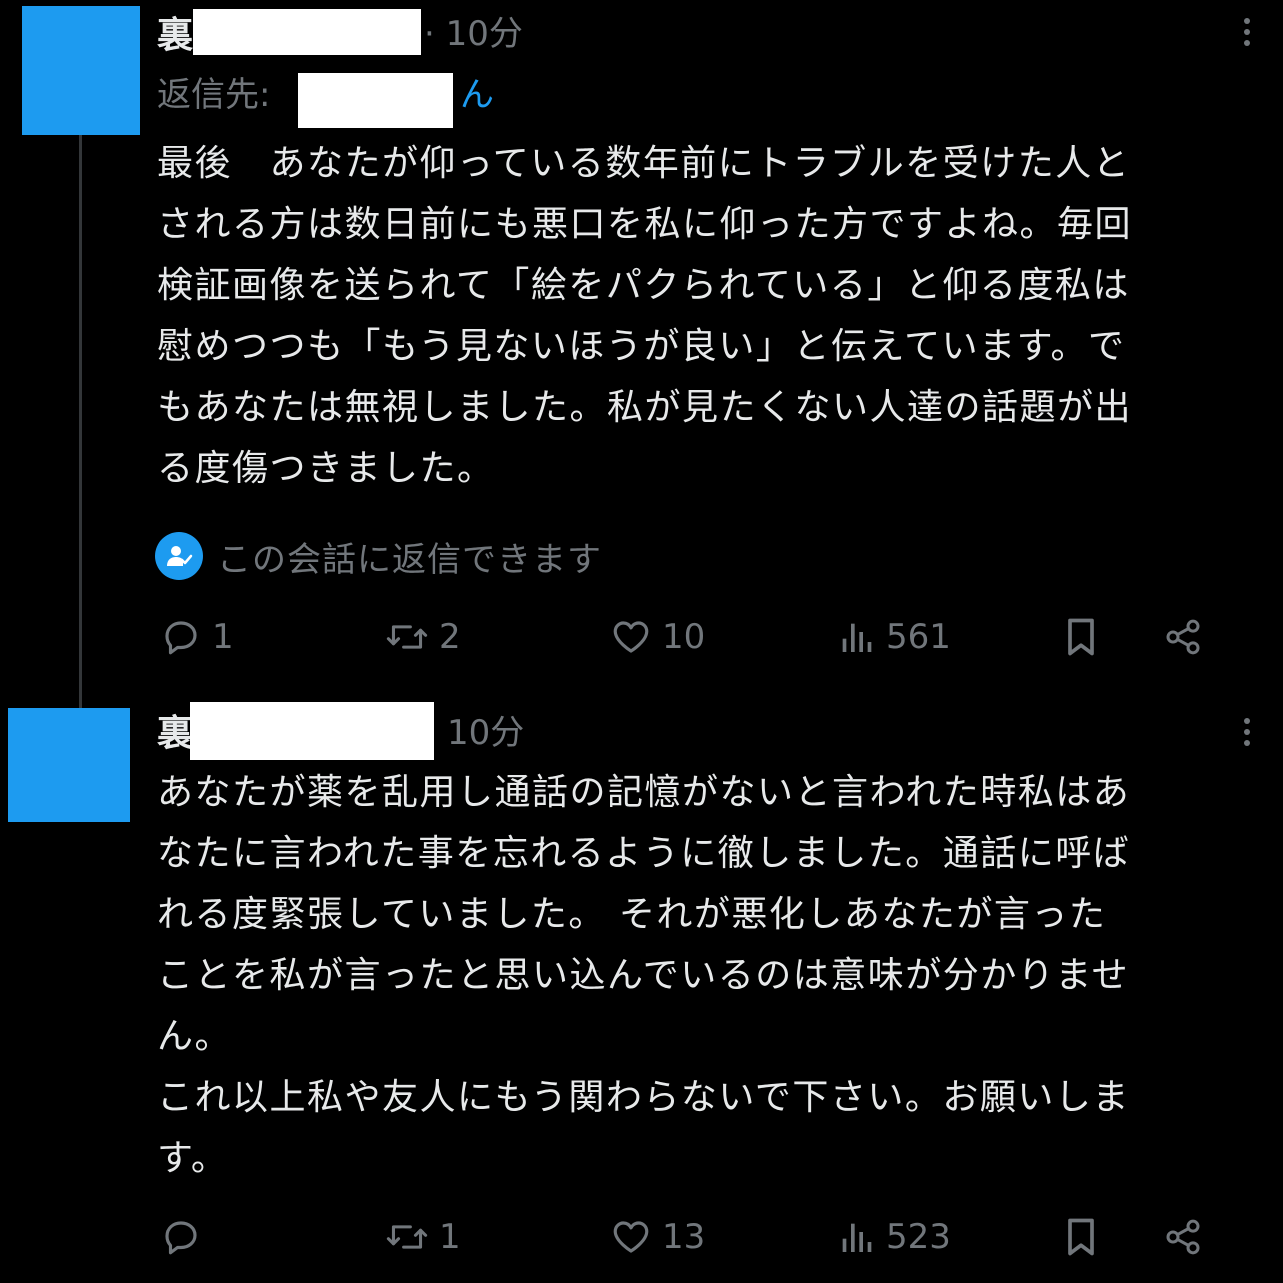 This screenshot has width=1283, height=1283. Describe the element at coordinates (450, 637) in the screenshot. I see `repost-count: 2` at that location.